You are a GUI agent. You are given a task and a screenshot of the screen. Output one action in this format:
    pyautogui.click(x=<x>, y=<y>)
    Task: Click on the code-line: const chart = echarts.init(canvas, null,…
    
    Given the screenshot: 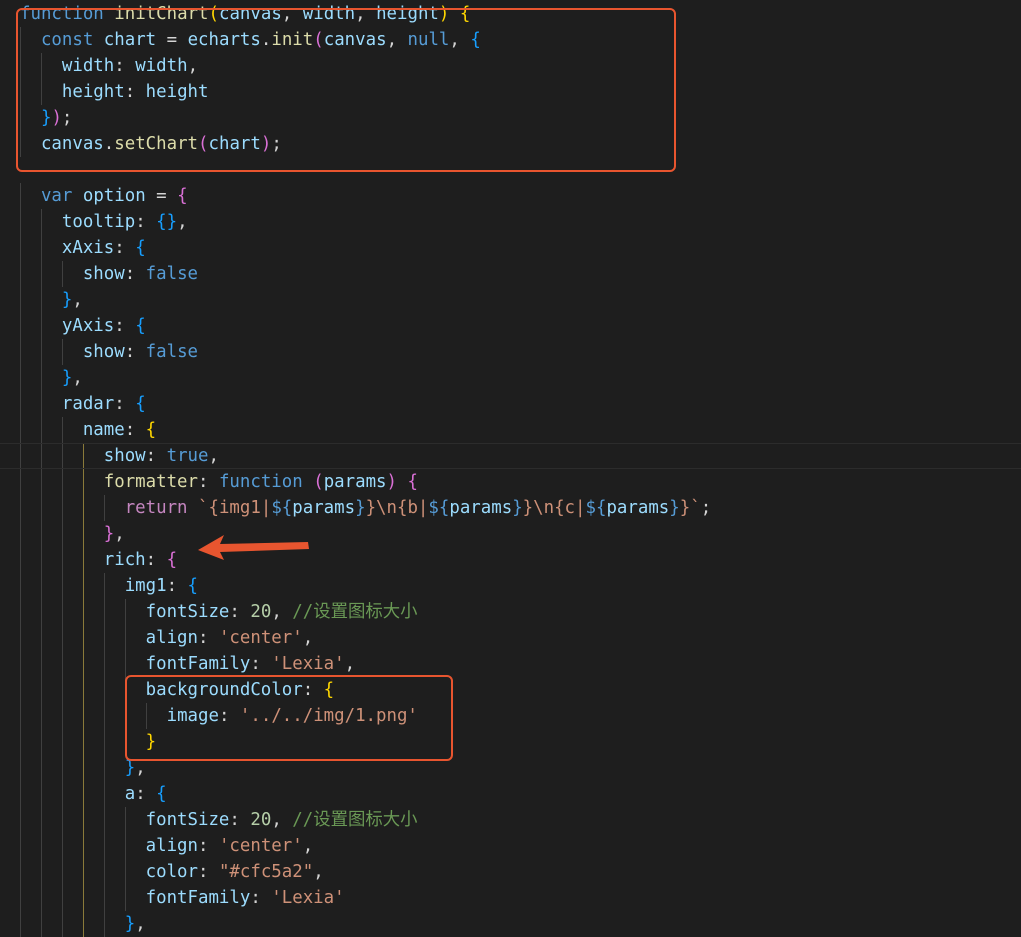 What is the action you would take?
    pyautogui.click(x=510, y=40)
    